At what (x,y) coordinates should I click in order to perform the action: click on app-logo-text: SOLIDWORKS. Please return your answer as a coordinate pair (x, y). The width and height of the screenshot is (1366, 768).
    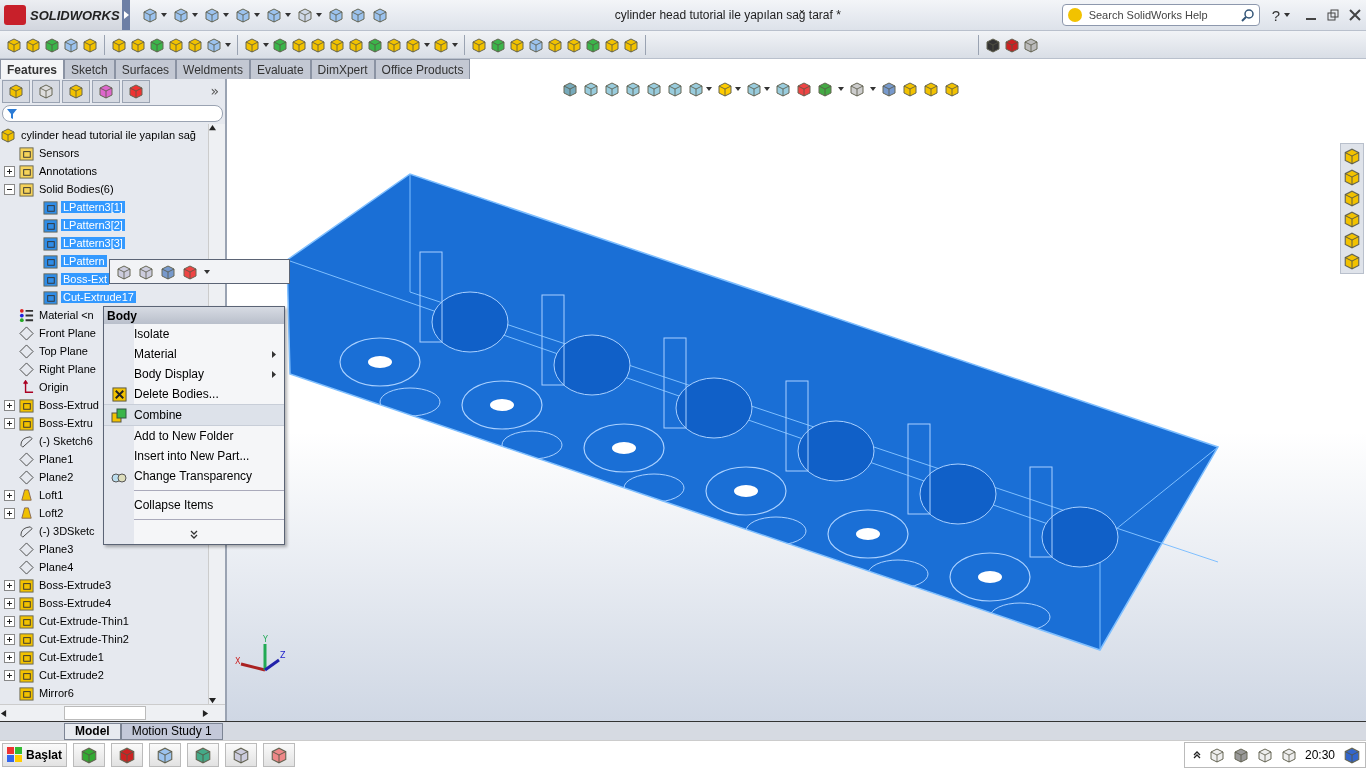
    Looking at the image, I should click on (75, 15).